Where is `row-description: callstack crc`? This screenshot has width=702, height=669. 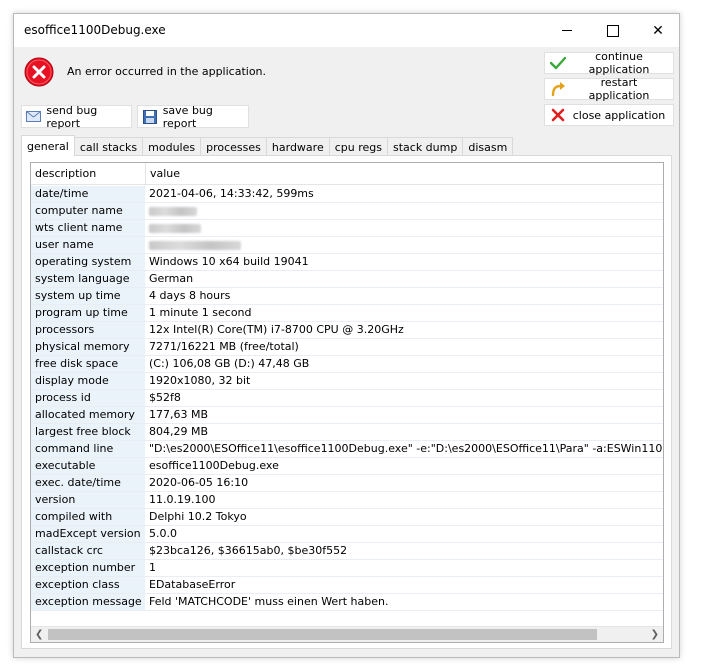
row-description: callstack crc is located at coordinates (88, 551).